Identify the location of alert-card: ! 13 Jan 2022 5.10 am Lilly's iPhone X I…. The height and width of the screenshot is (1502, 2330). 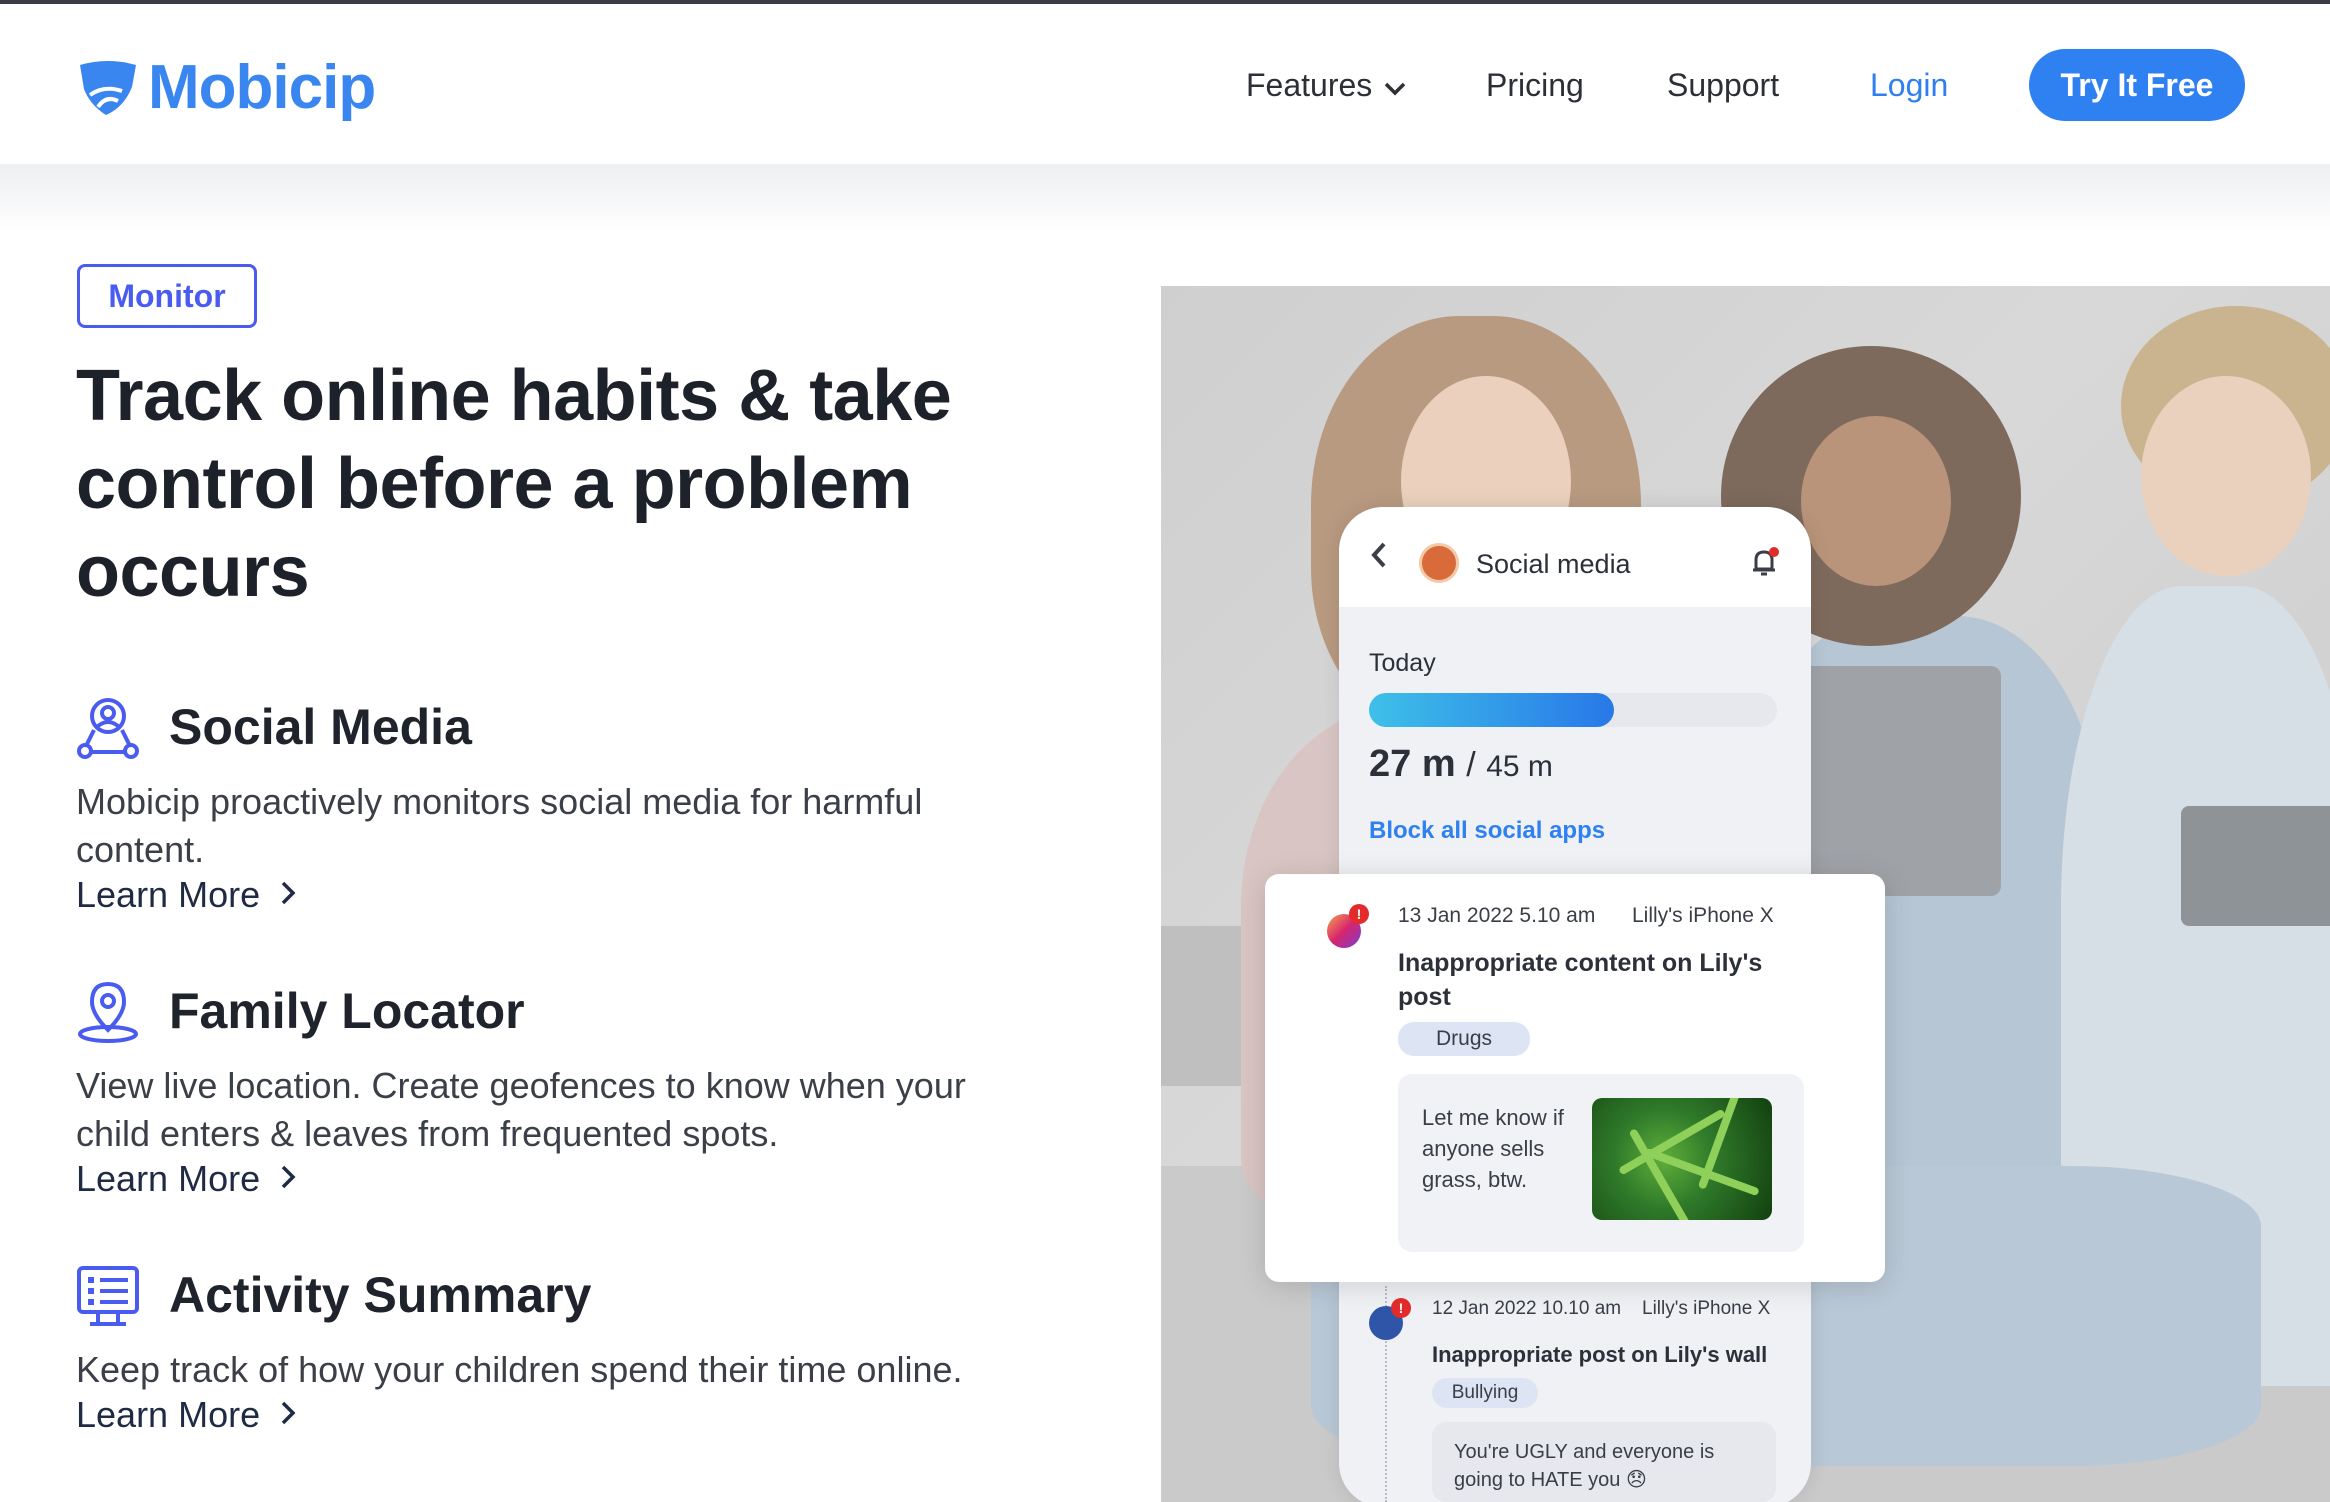
(1575, 1078).